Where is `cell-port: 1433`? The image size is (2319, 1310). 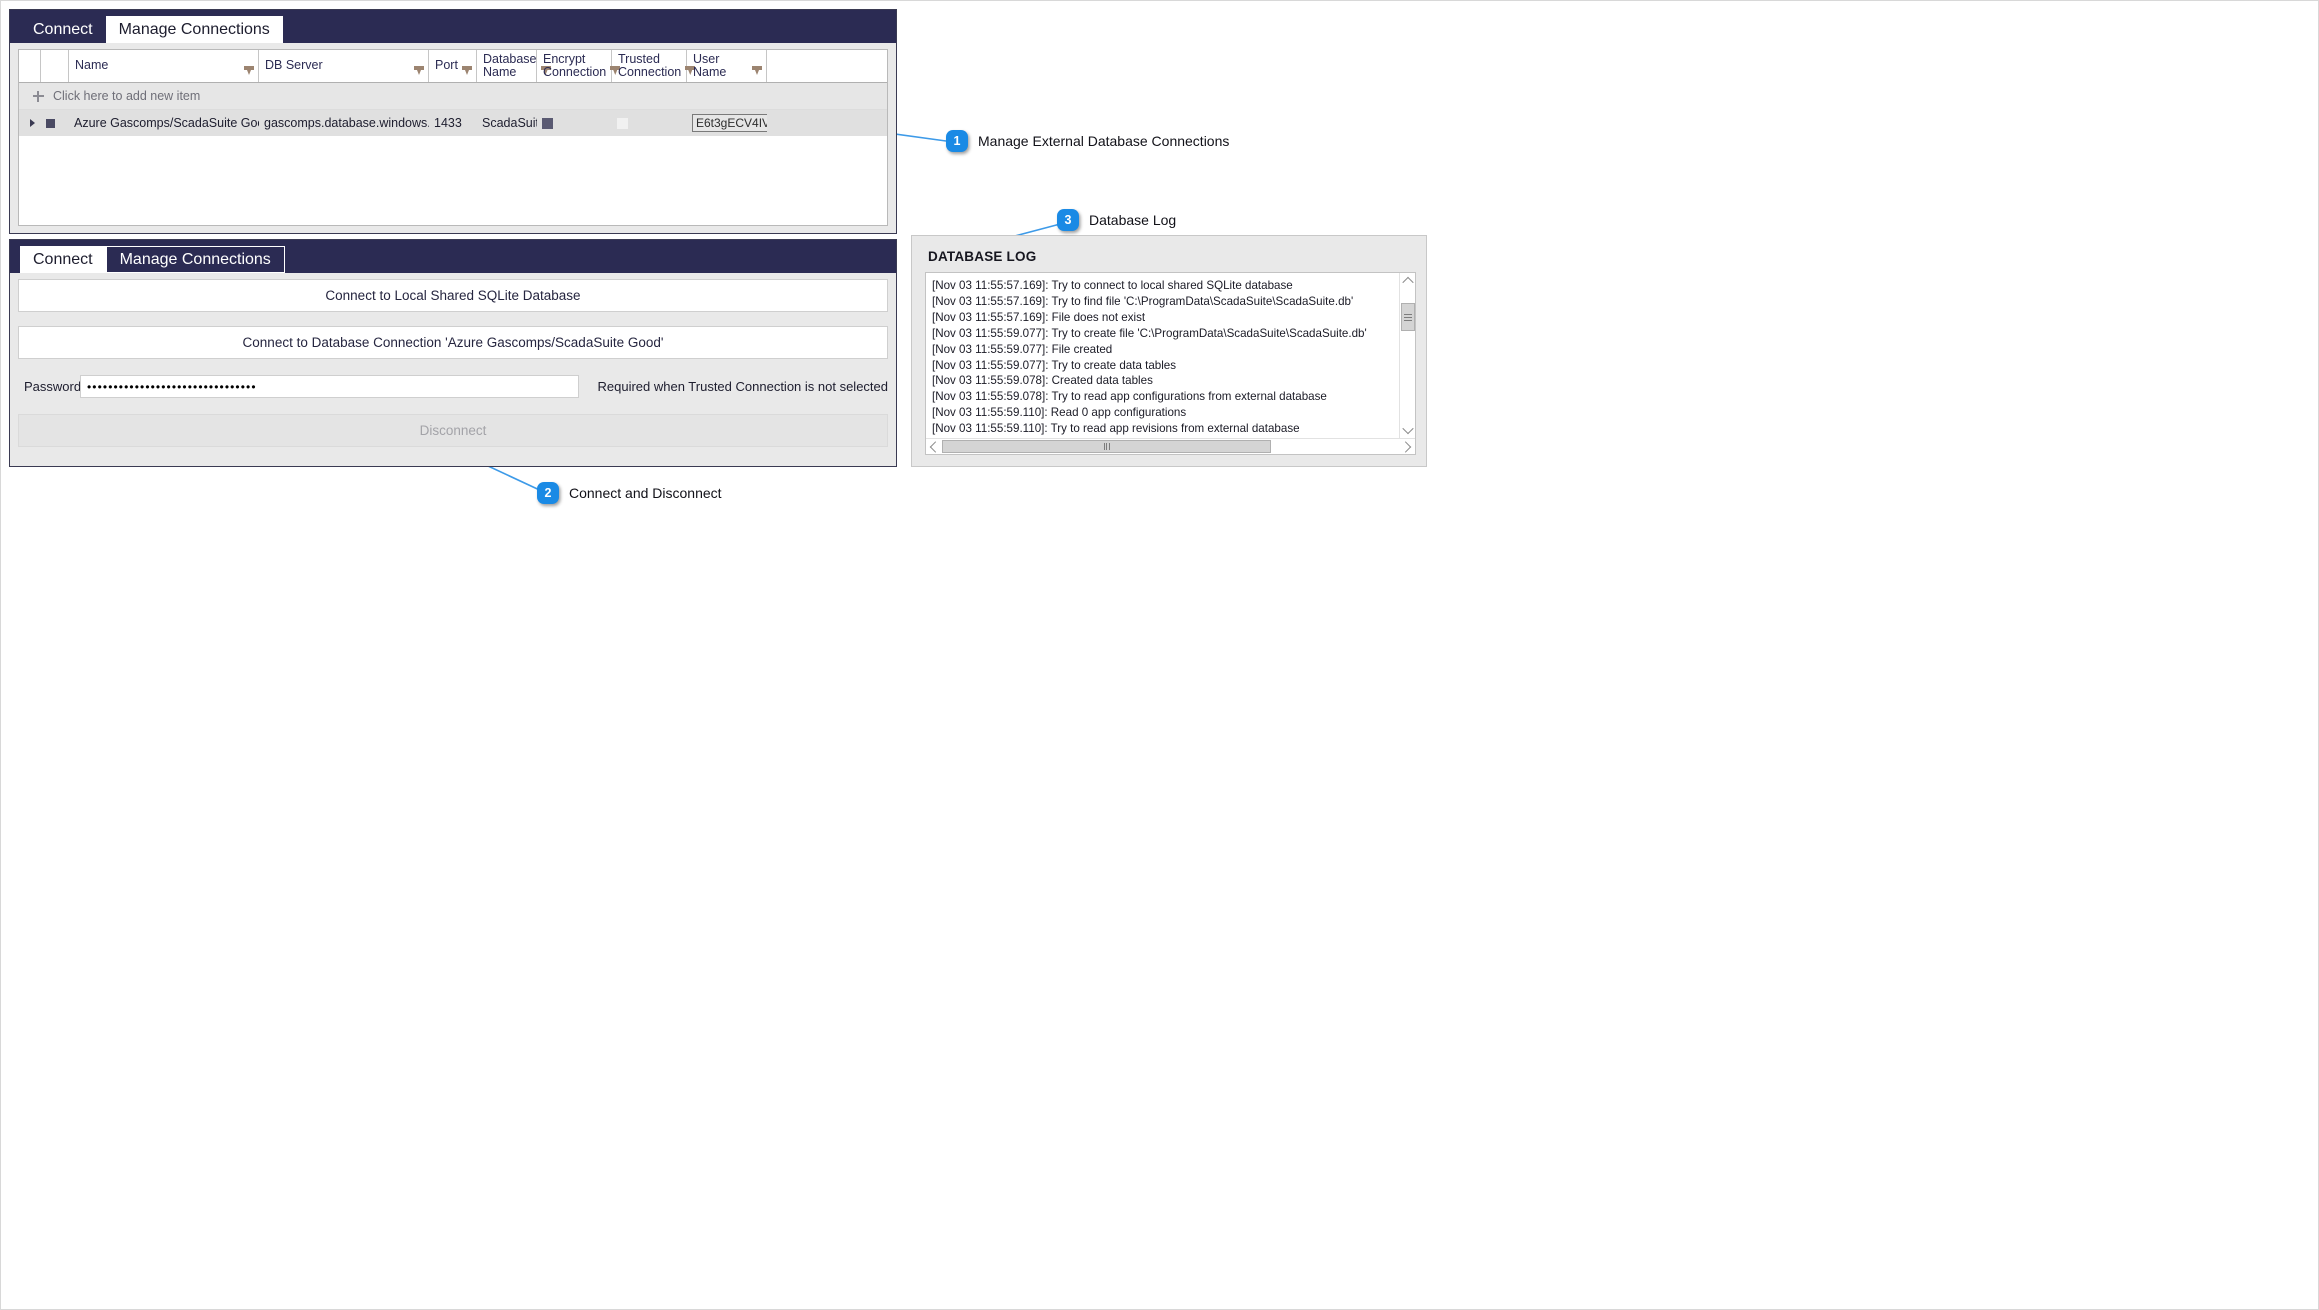
cell-port: 1433 is located at coordinates (453, 123).